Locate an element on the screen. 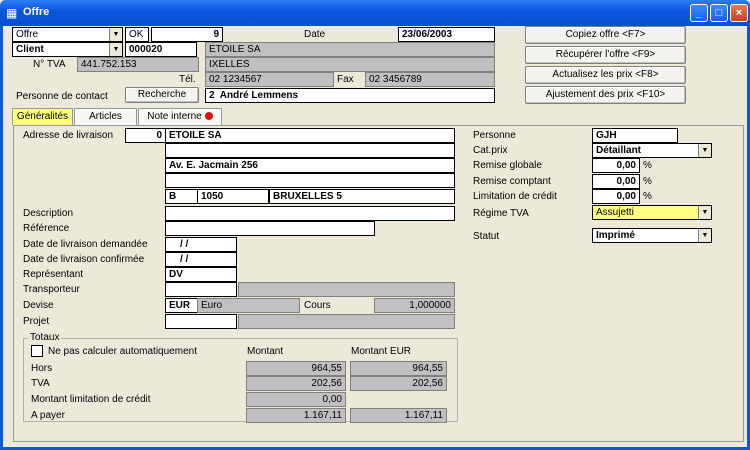 The image size is (750, 450). delivery-line2-field is located at coordinates (310, 150).